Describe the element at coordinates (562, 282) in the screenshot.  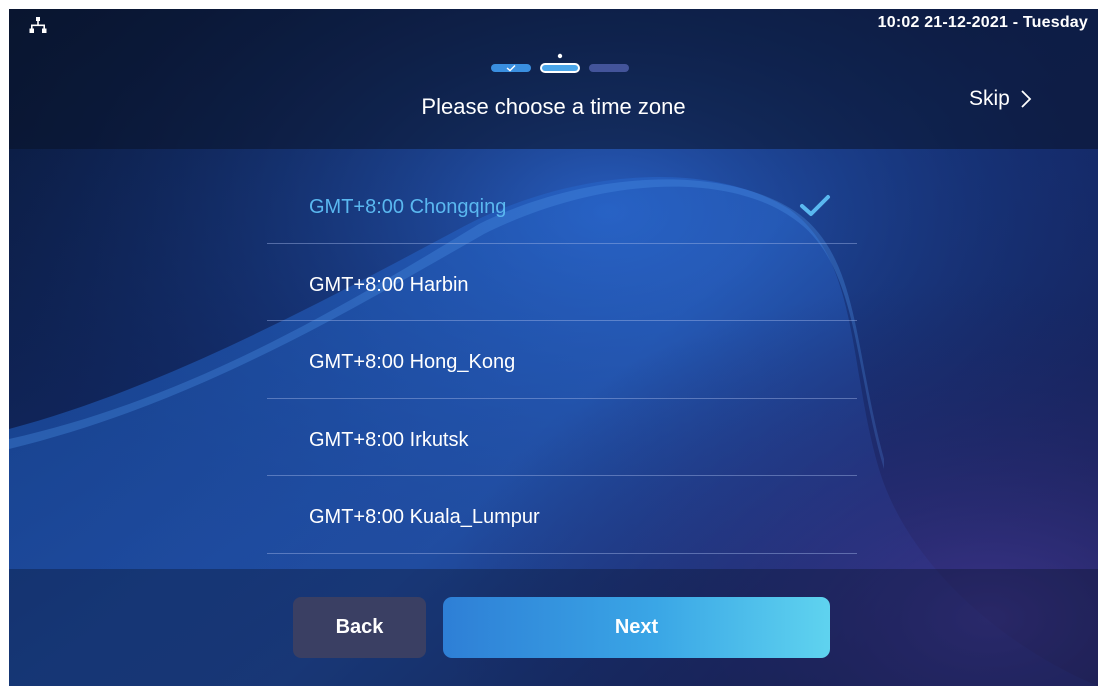
I see `timezone-item-harbin: GMT+8:00 Harbin` at that location.